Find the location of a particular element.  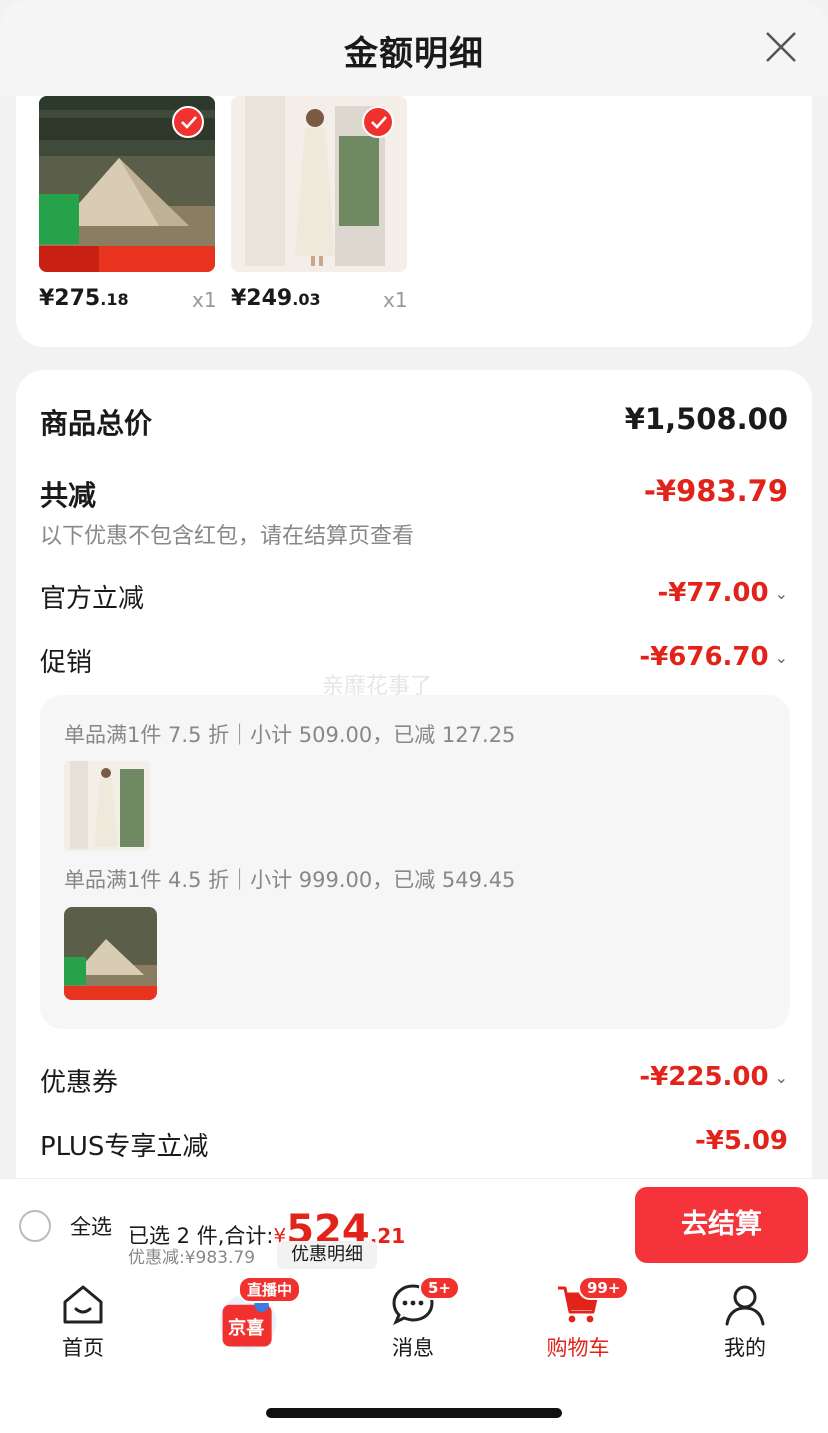

total-reduce-label: 共减 is located at coordinates (68, 495).